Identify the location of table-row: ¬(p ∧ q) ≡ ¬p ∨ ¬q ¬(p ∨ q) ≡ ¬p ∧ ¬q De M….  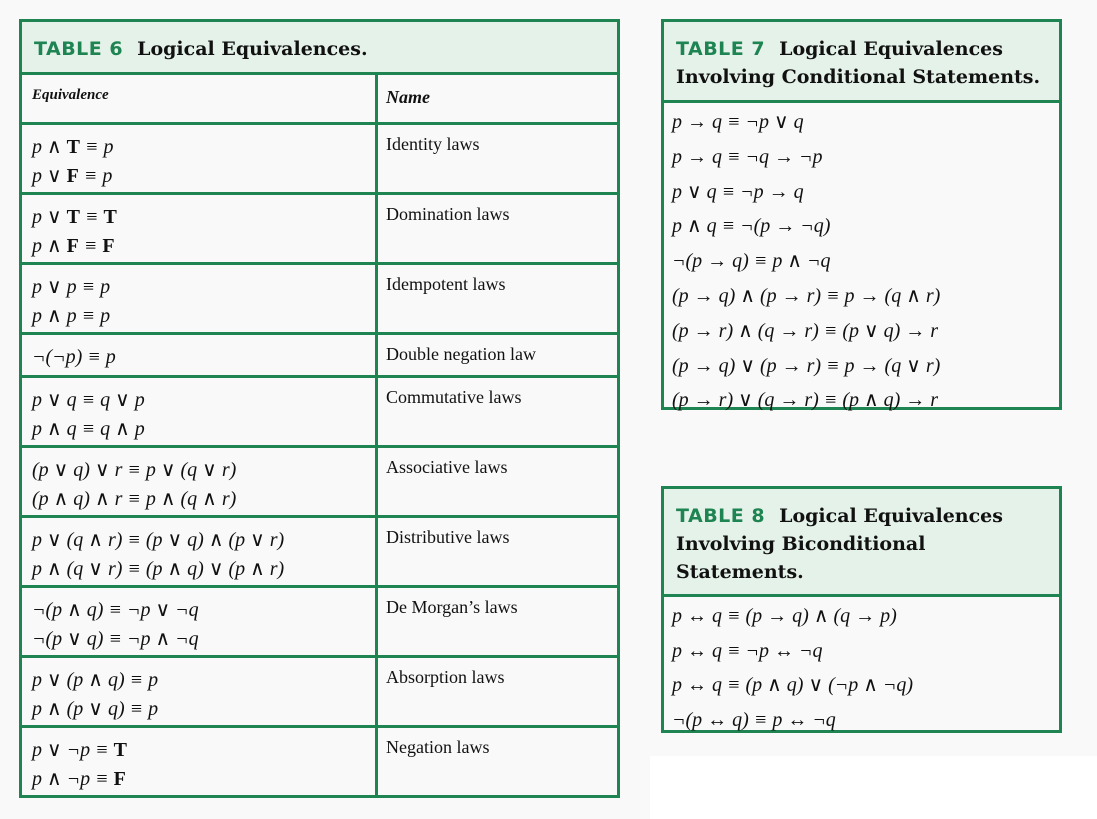
(319, 623).